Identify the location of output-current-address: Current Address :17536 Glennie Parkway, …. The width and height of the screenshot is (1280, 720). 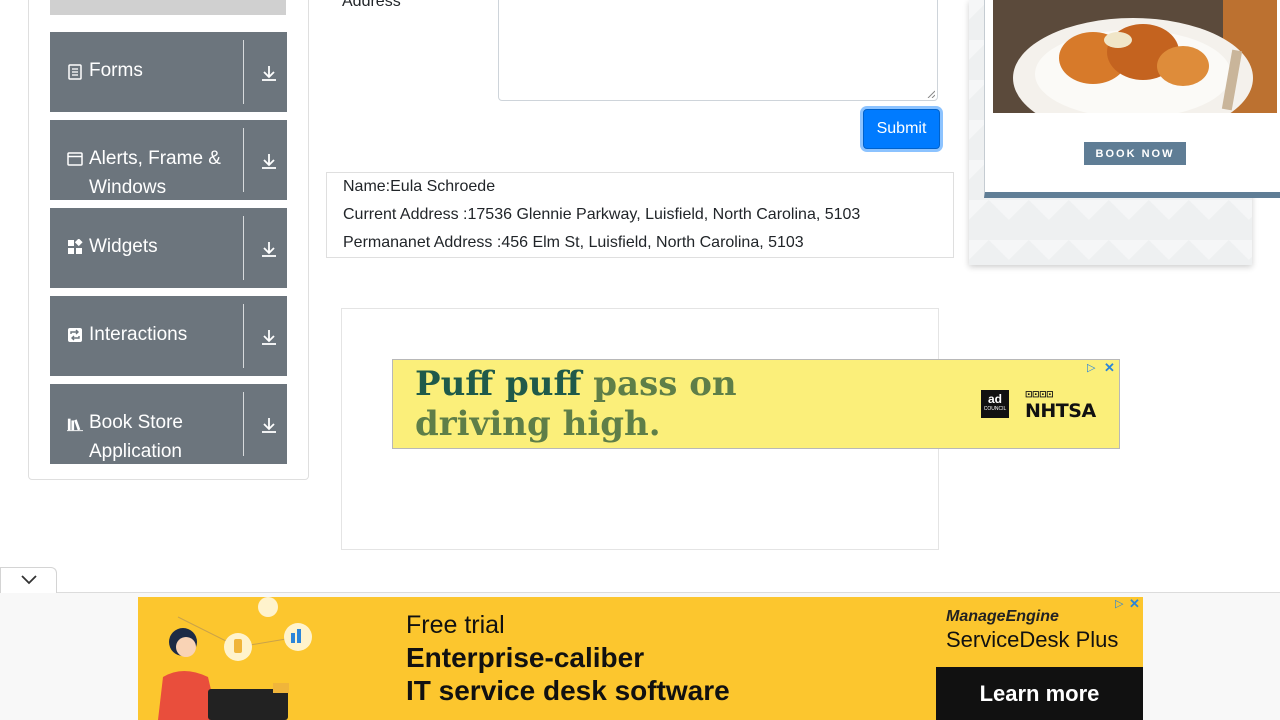
(602, 214).